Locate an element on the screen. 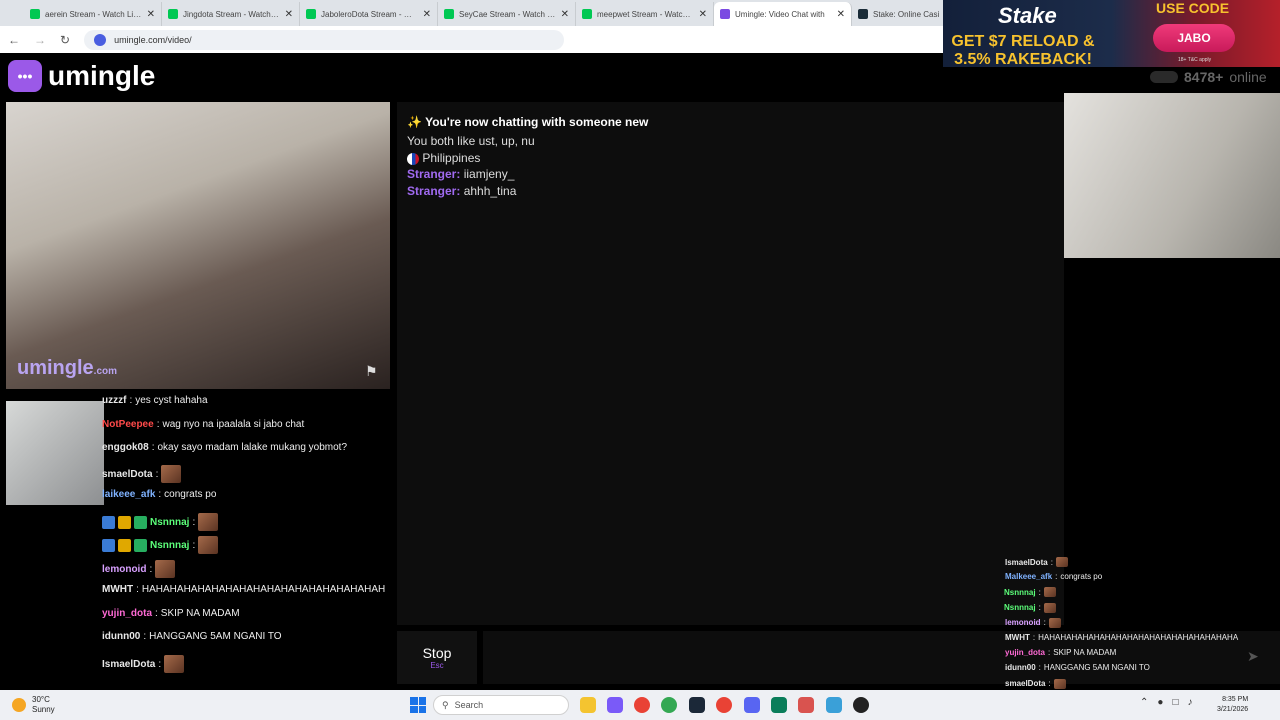 This screenshot has height=720, width=1280. browser-tab: SeyCae Stream - Watch Live ✕ is located at coordinates (507, 14).